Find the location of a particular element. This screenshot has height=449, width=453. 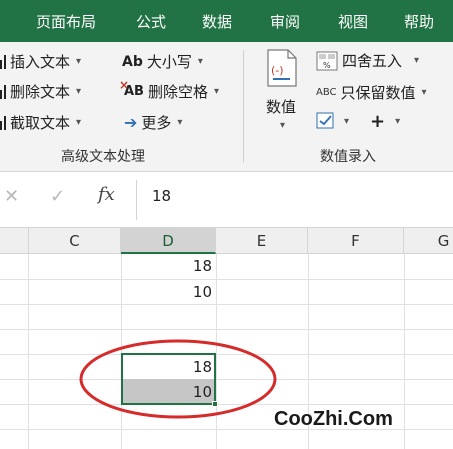

extract-text-button: 截取文本 ▾ is located at coordinates (40, 122).